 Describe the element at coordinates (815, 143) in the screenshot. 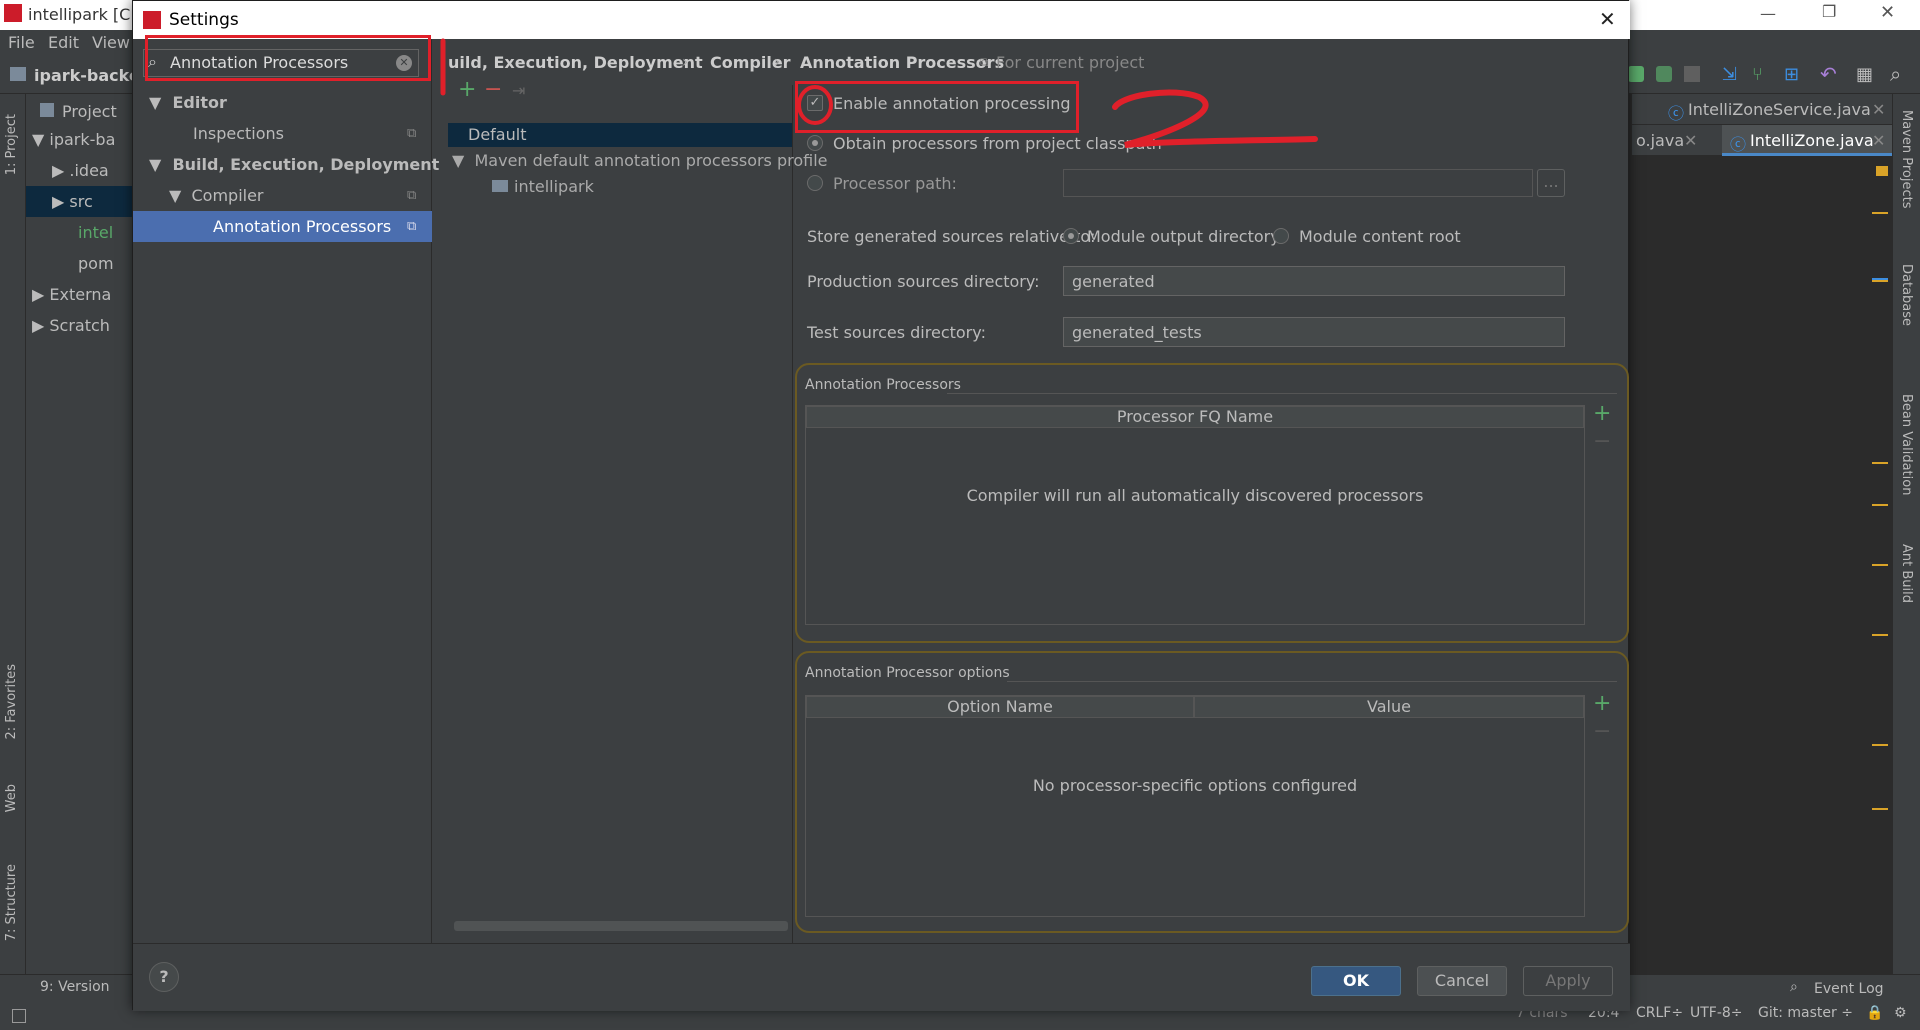

I see `obtain-classpath-radio` at that location.